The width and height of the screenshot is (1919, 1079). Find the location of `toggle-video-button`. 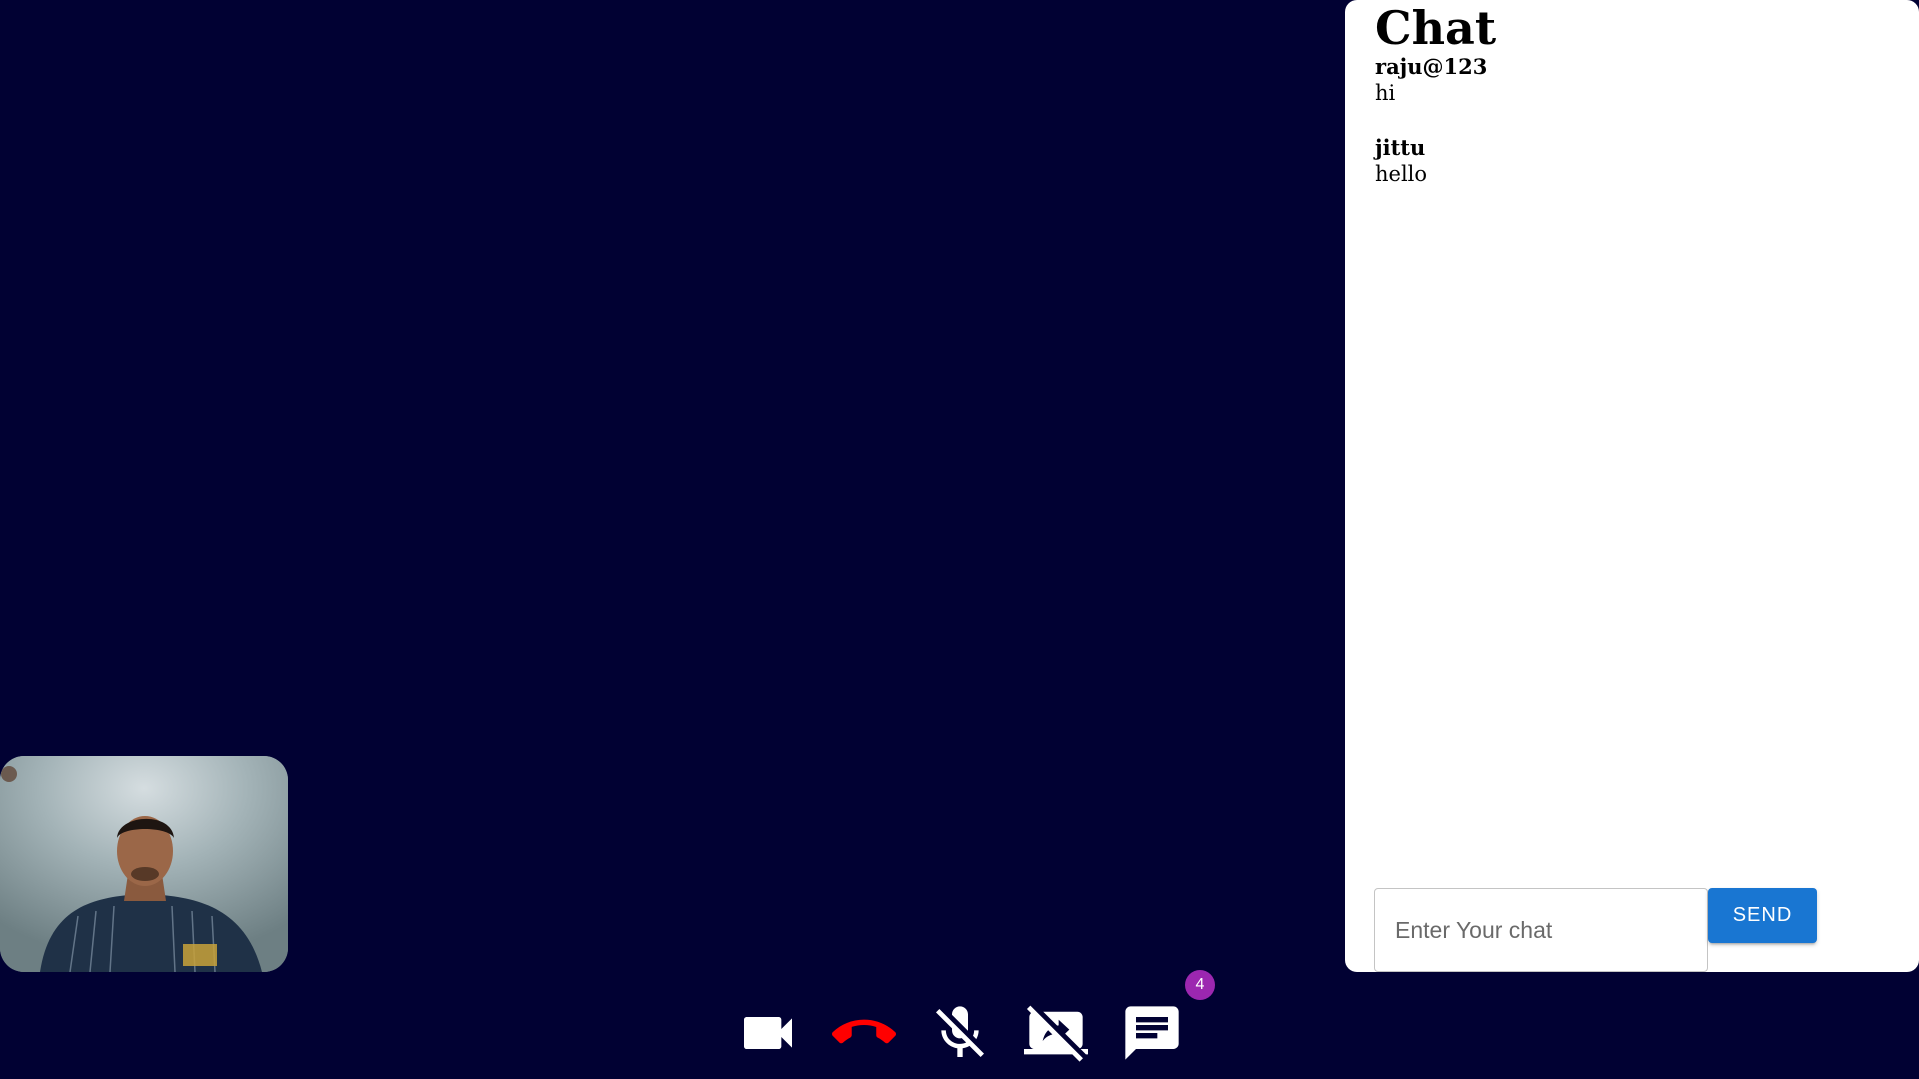

toggle-video-button is located at coordinates (768, 1033).